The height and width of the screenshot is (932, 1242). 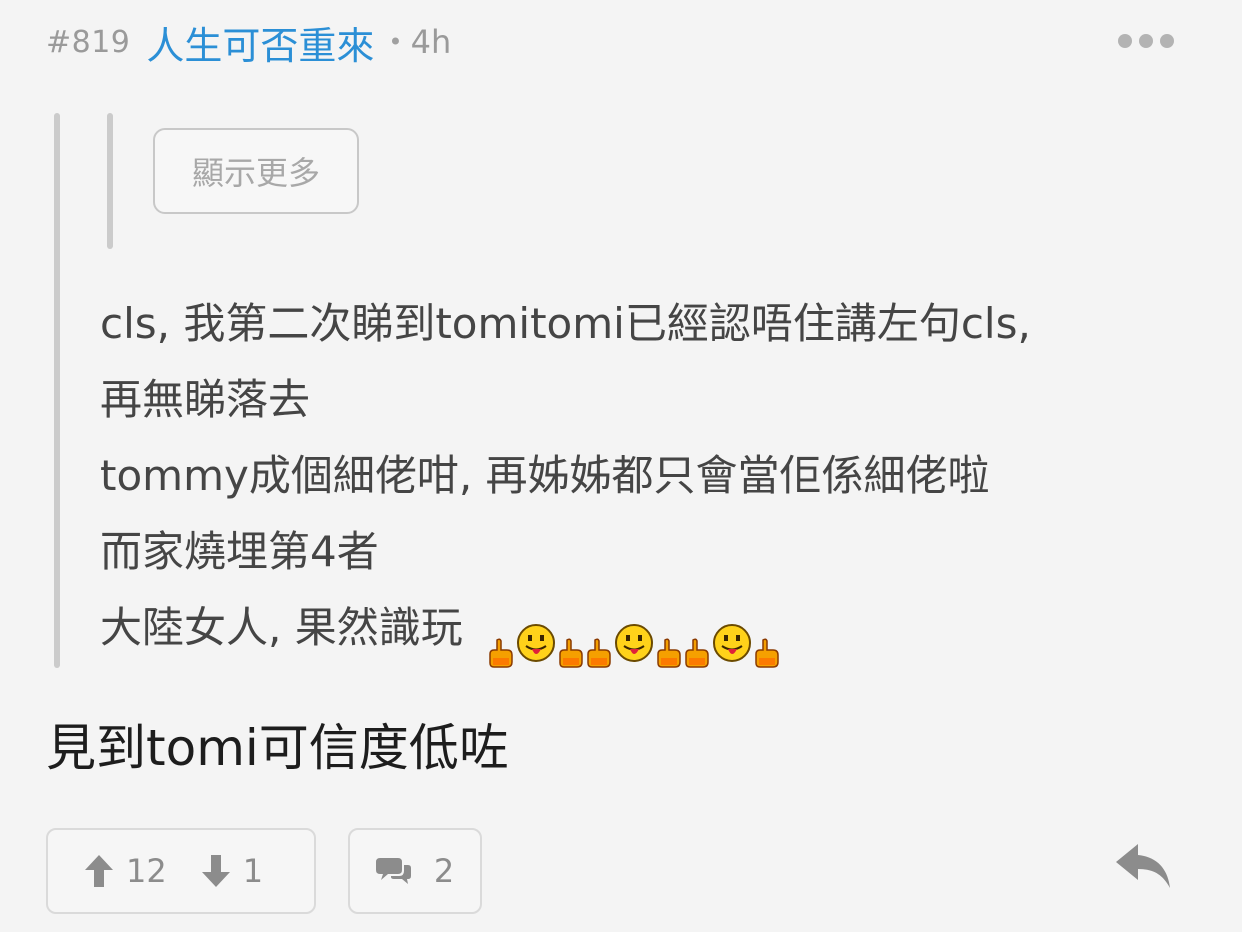 I want to click on quote-line: tommy成個細佬咁, 再姊姊都只會當佢係細佬啦, so click(x=545, y=475).